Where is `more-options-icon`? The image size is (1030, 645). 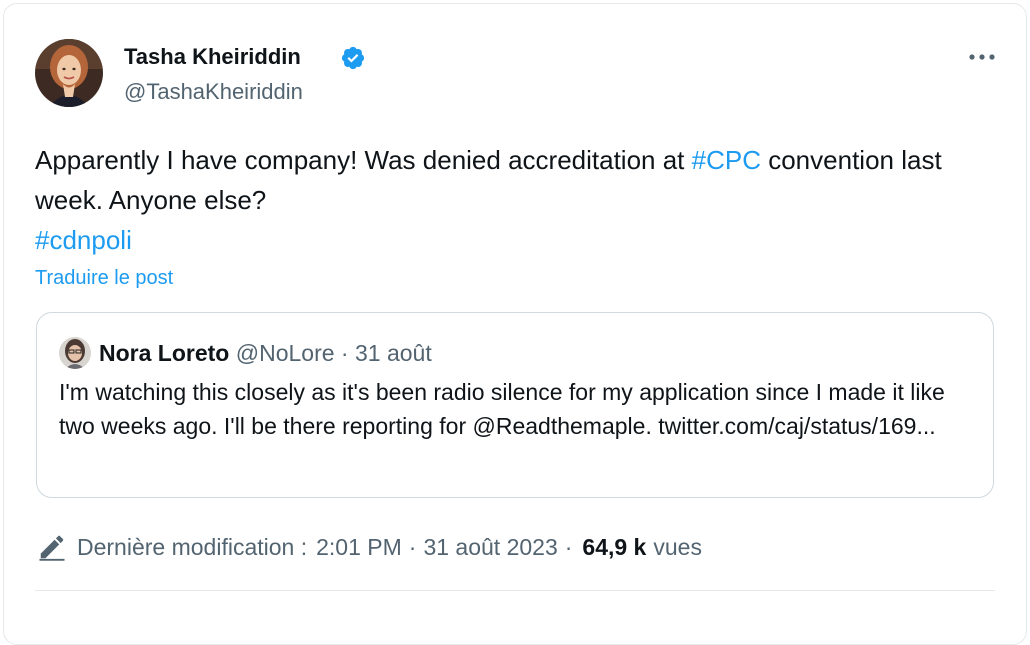 more-options-icon is located at coordinates (982, 57).